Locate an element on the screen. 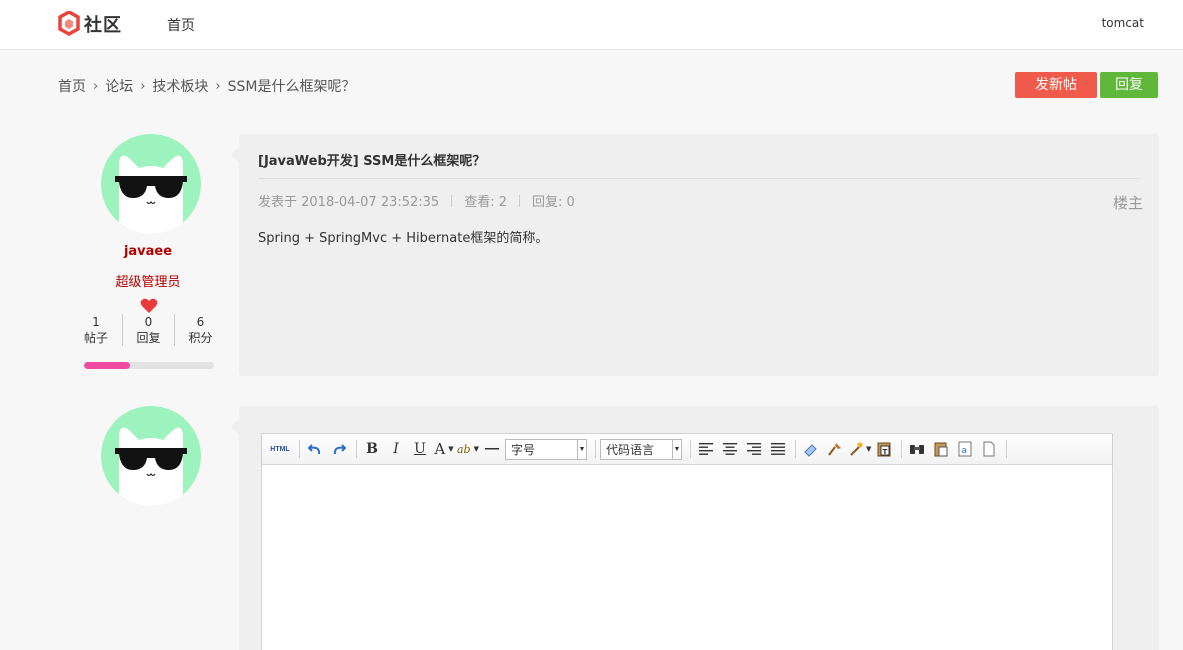 Image resolution: width=1183 pixels, height=650 pixels. author-avatar is located at coordinates (151, 184).